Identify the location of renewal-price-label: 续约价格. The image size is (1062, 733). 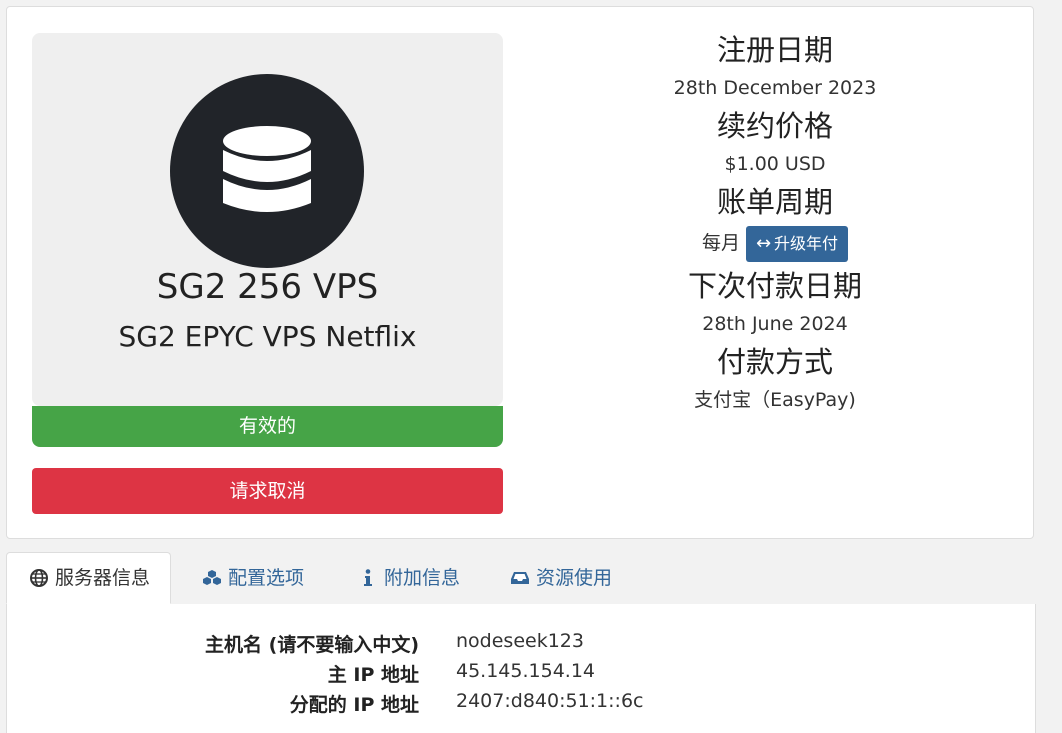
(774, 126).